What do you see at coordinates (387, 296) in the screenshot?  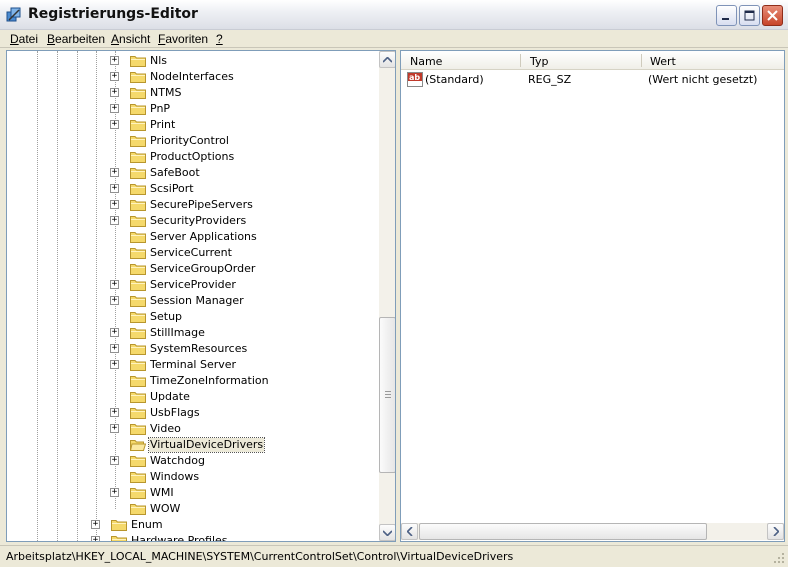 I see `tree-vertical-scrollbar` at bounding box center [387, 296].